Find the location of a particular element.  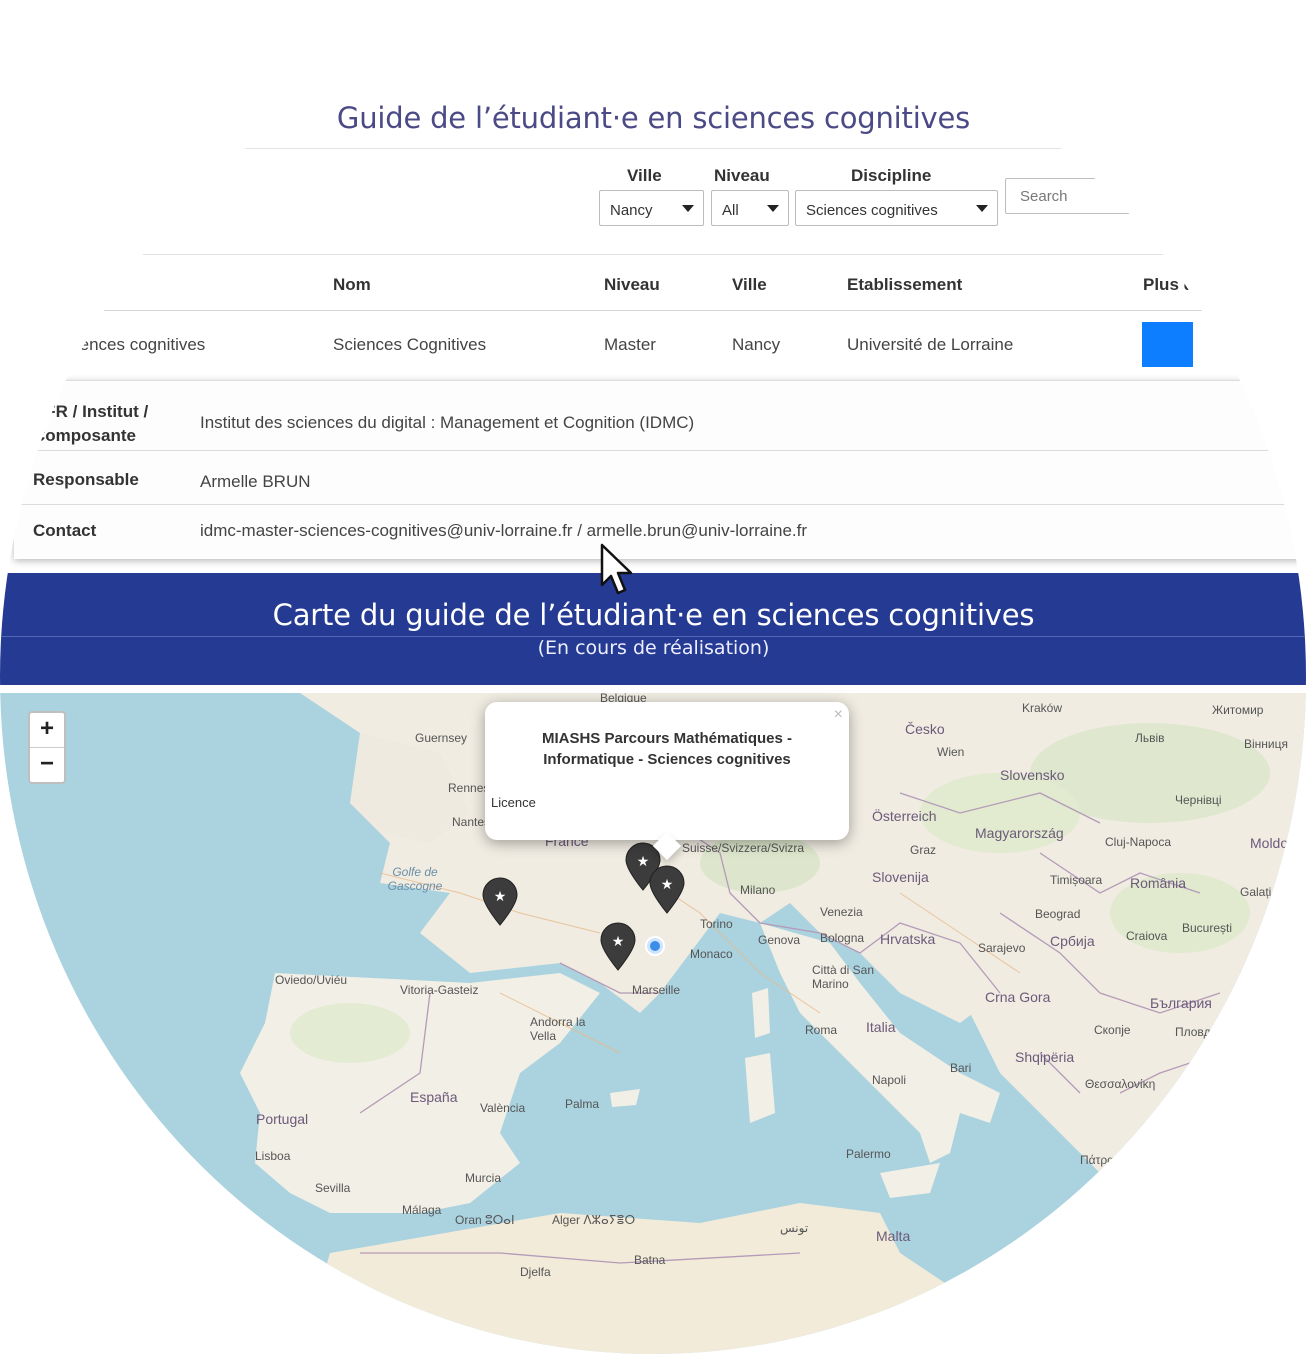

location-dot-icon is located at coordinates (655, 946).